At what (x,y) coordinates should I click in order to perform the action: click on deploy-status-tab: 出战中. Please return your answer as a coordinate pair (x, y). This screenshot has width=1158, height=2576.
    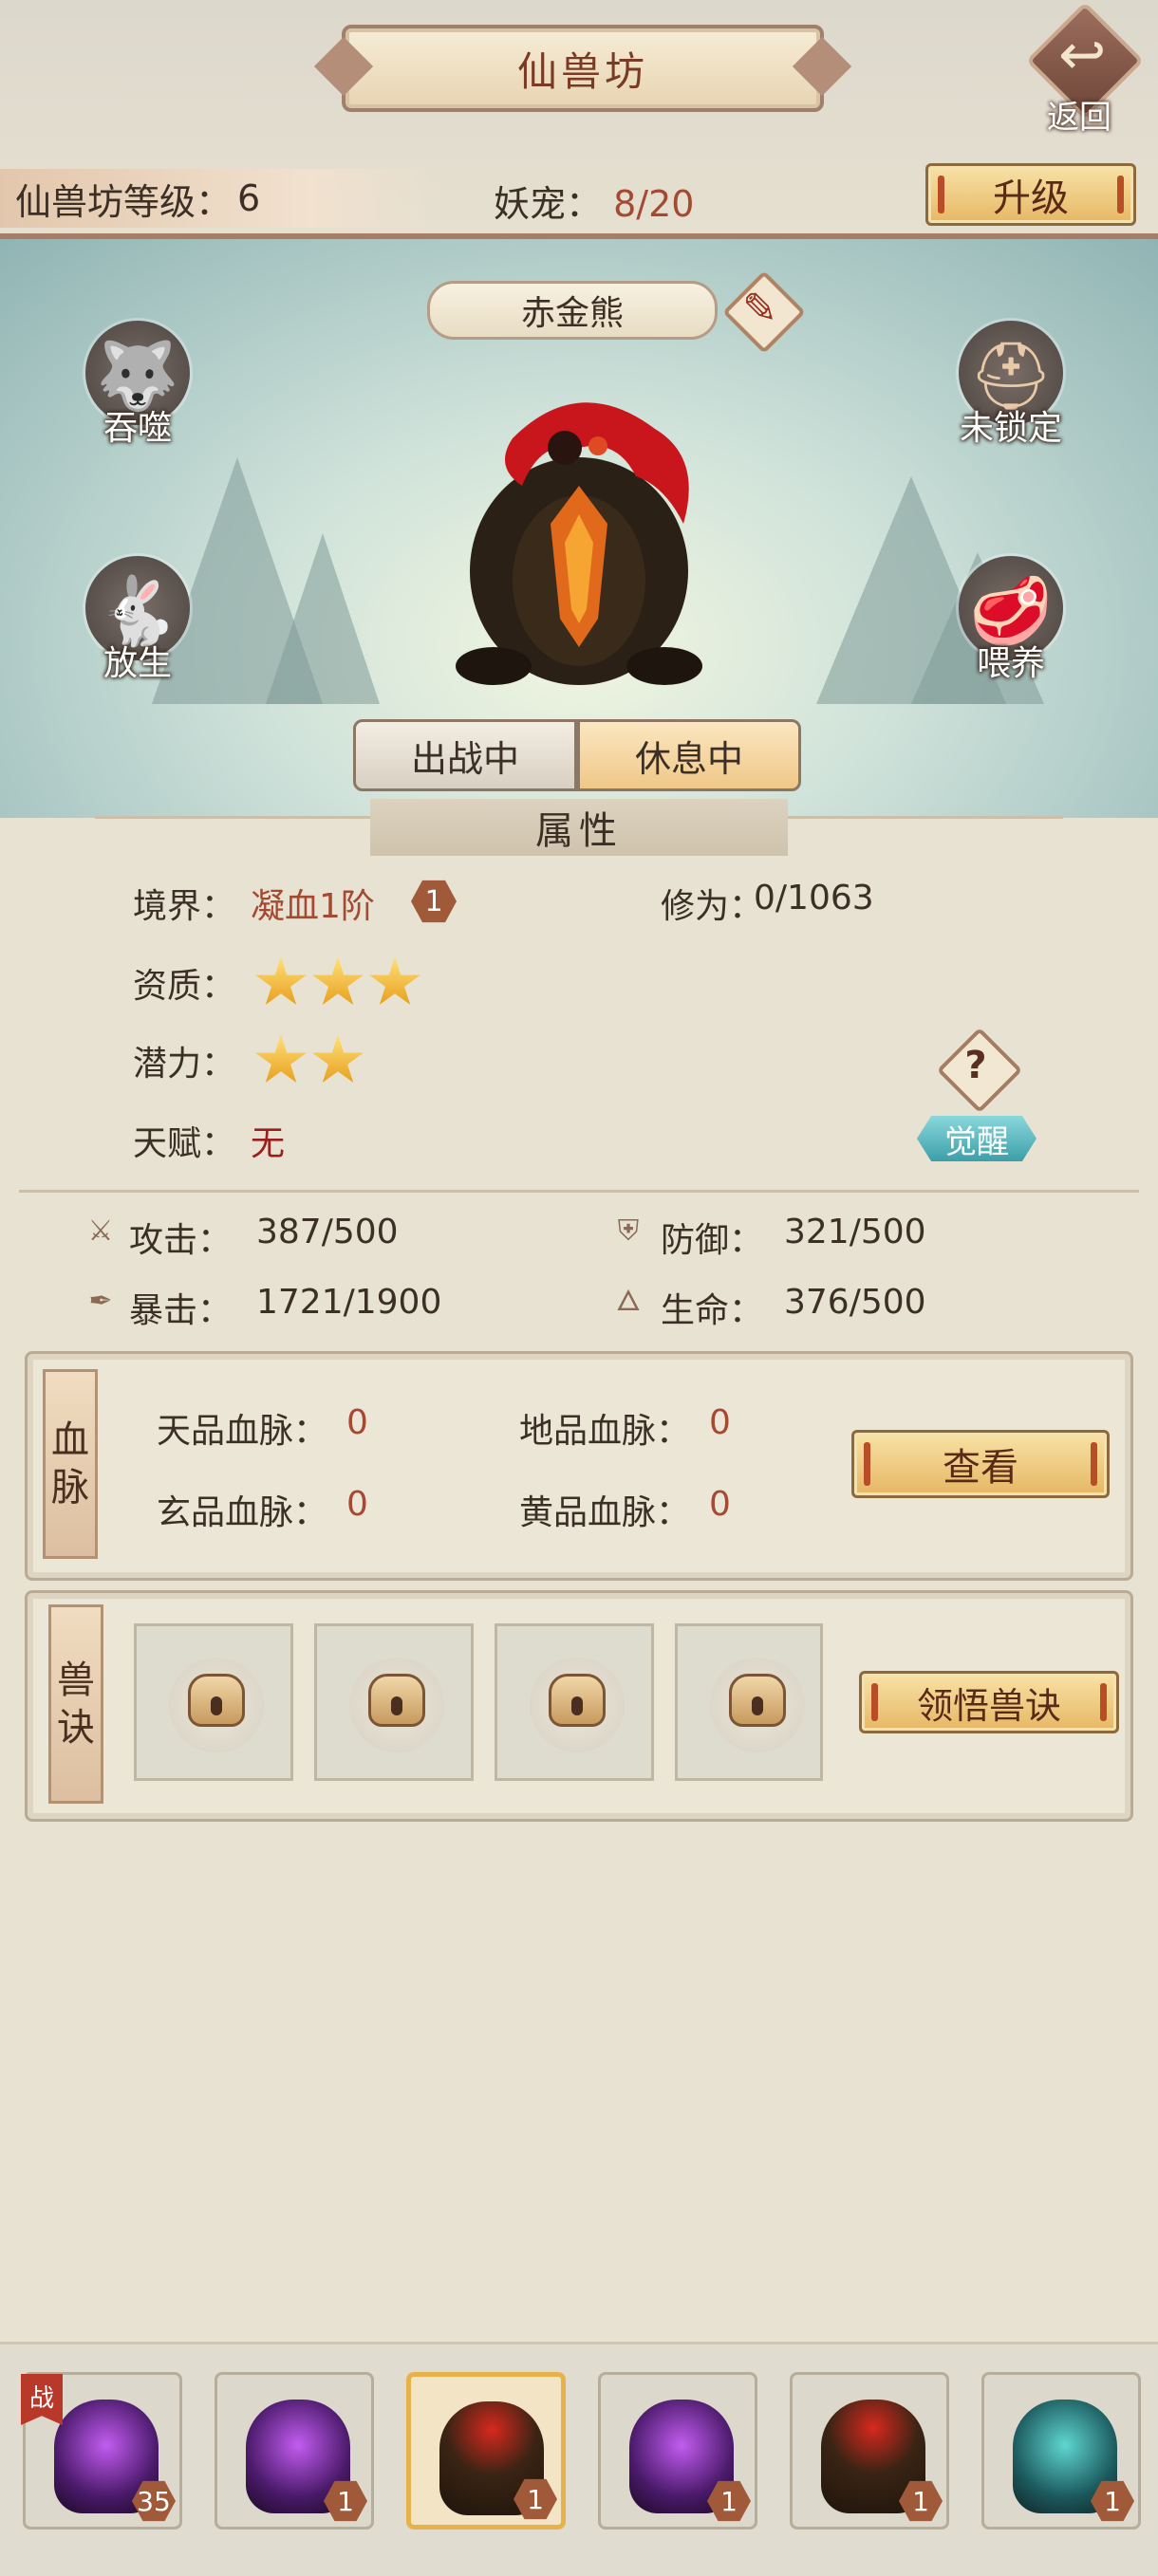
    Looking at the image, I should click on (465, 755).